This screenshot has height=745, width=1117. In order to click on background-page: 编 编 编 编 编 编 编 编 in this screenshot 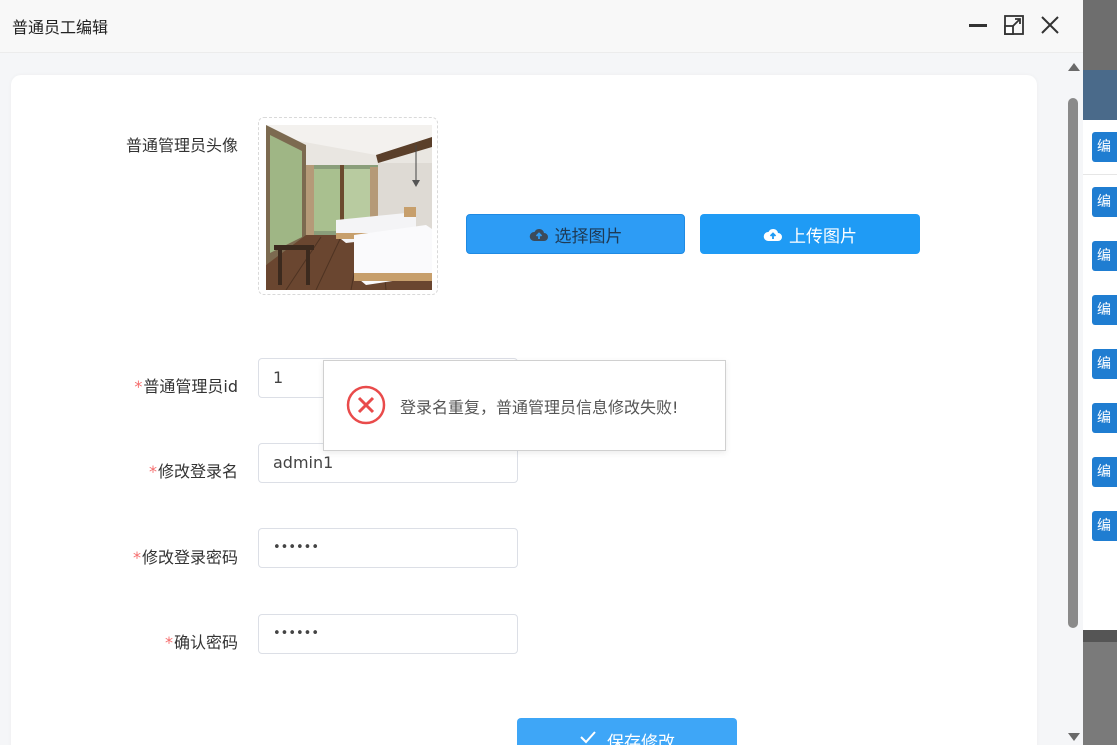, I will do `click(1100, 372)`.